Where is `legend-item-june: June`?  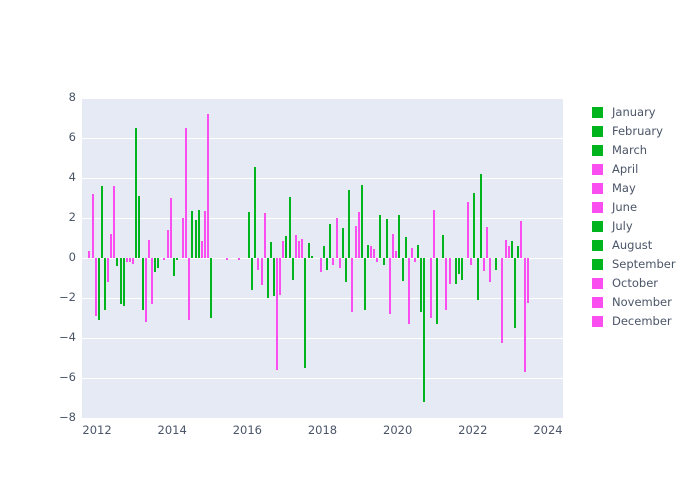 legend-item-june: June is located at coordinates (644, 207).